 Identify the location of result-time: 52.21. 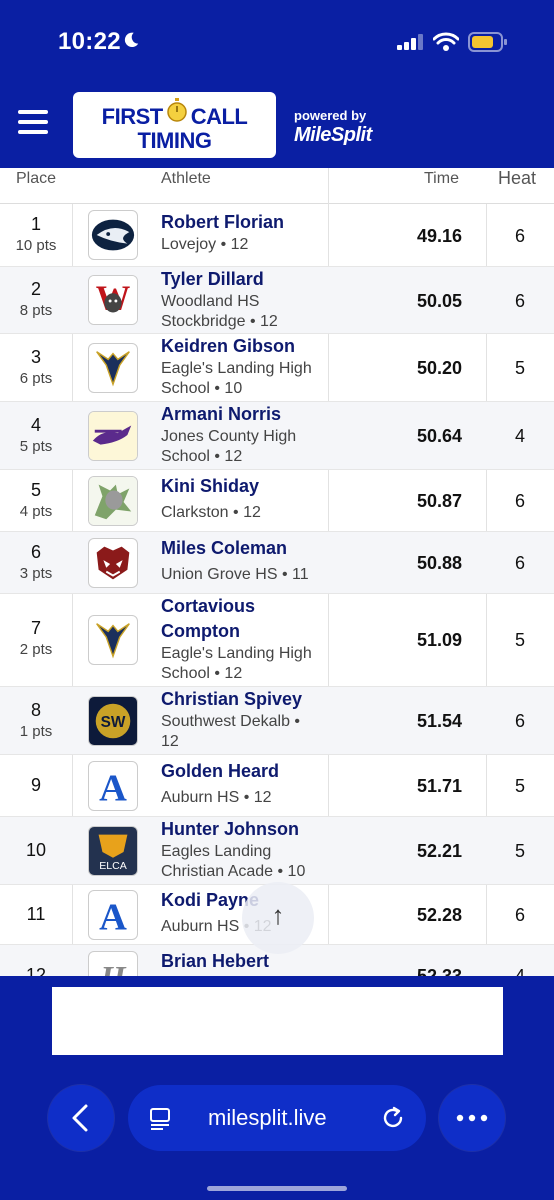
(439, 851).